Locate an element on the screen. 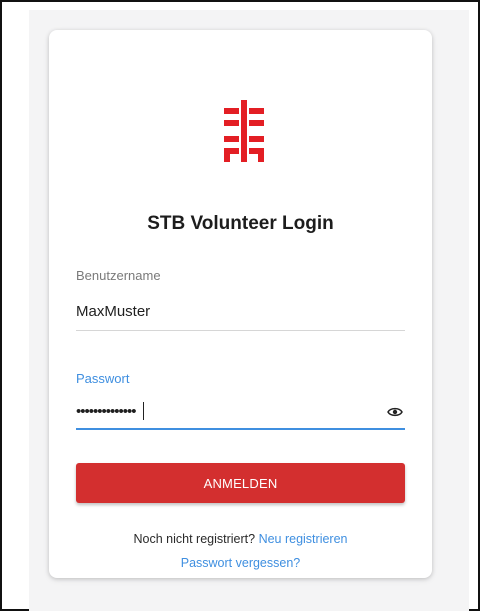  forgot-password-link: Passwort vergessen? is located at coordinates (241, 563).